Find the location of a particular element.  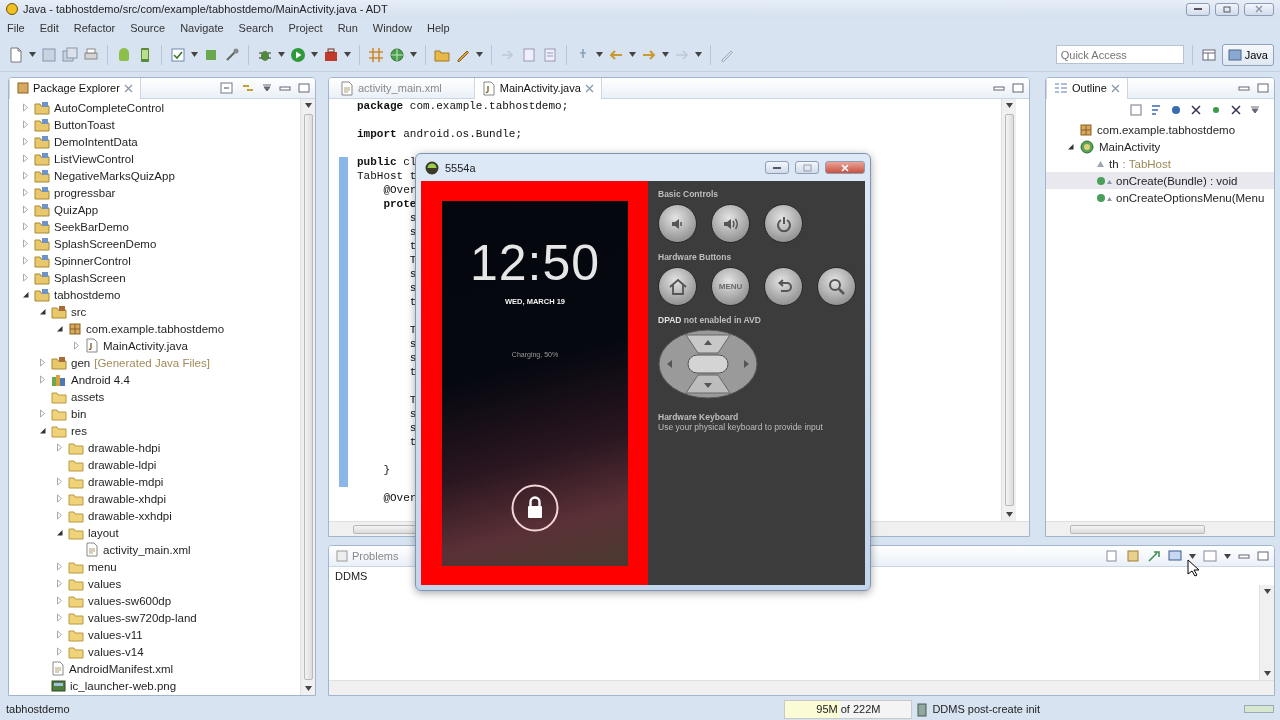

code-line: } is located at coordinates (386, 470).